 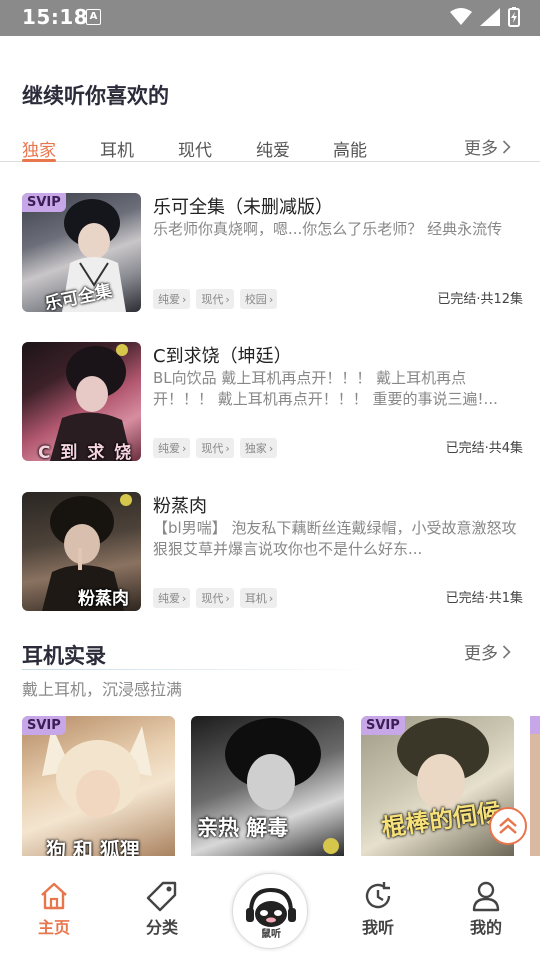 What do you see at coordinates (161, 896) in the screenshot?
I see `tag-icon` at bounding box center [161, 896].